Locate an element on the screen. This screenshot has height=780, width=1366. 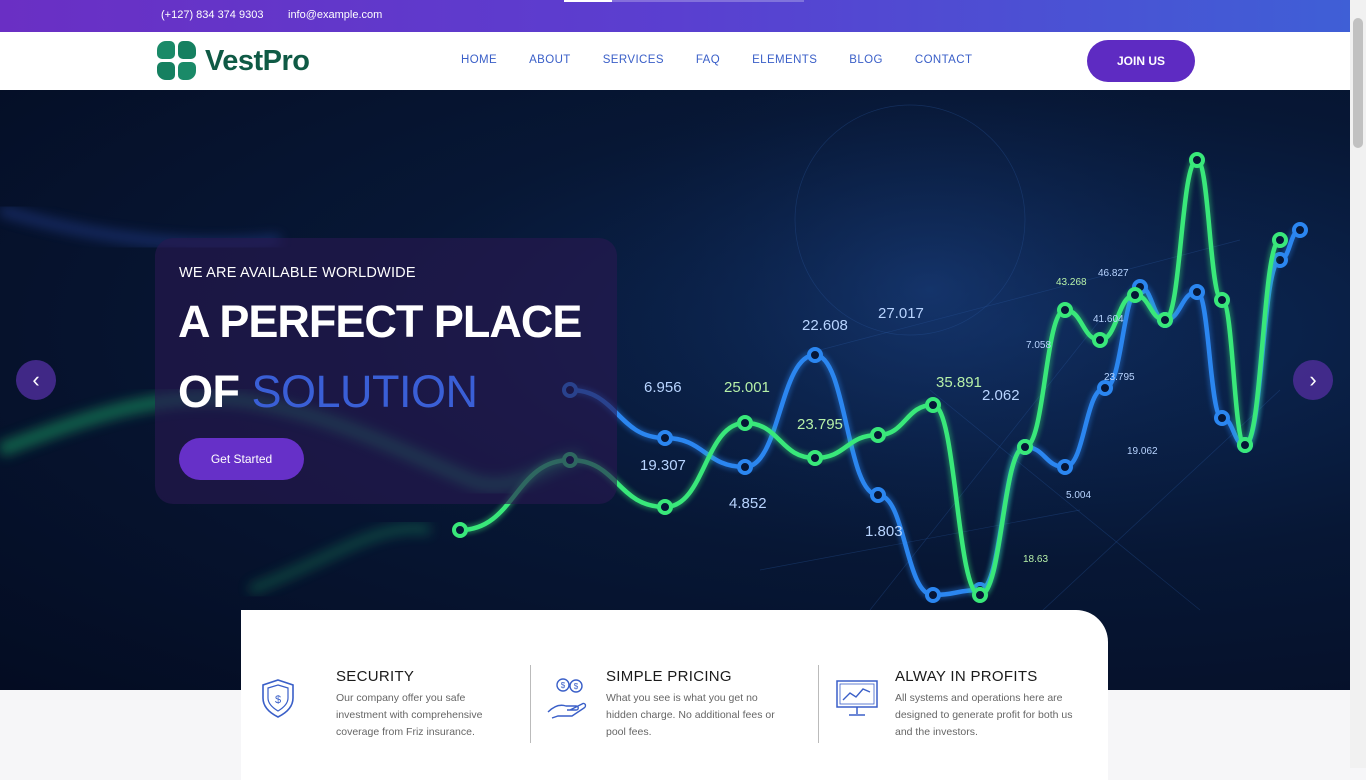
hero-title-accent: SOLUTION is located at coordinates (365, 391).